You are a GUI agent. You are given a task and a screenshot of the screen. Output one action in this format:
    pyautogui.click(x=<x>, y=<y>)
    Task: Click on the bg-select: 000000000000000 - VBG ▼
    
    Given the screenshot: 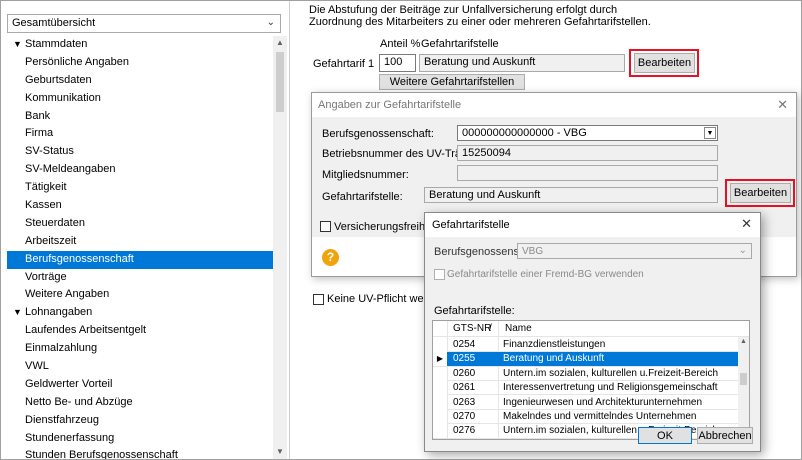 What is the action you would take?
    pyautogui.click(x=587, y=133)
    